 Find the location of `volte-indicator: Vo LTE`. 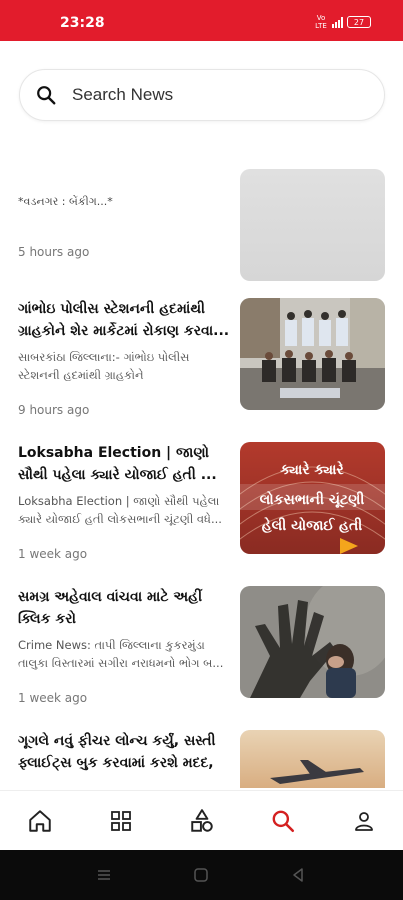

volte-indicator: Vo LTE is located at coordinates (321, 22).